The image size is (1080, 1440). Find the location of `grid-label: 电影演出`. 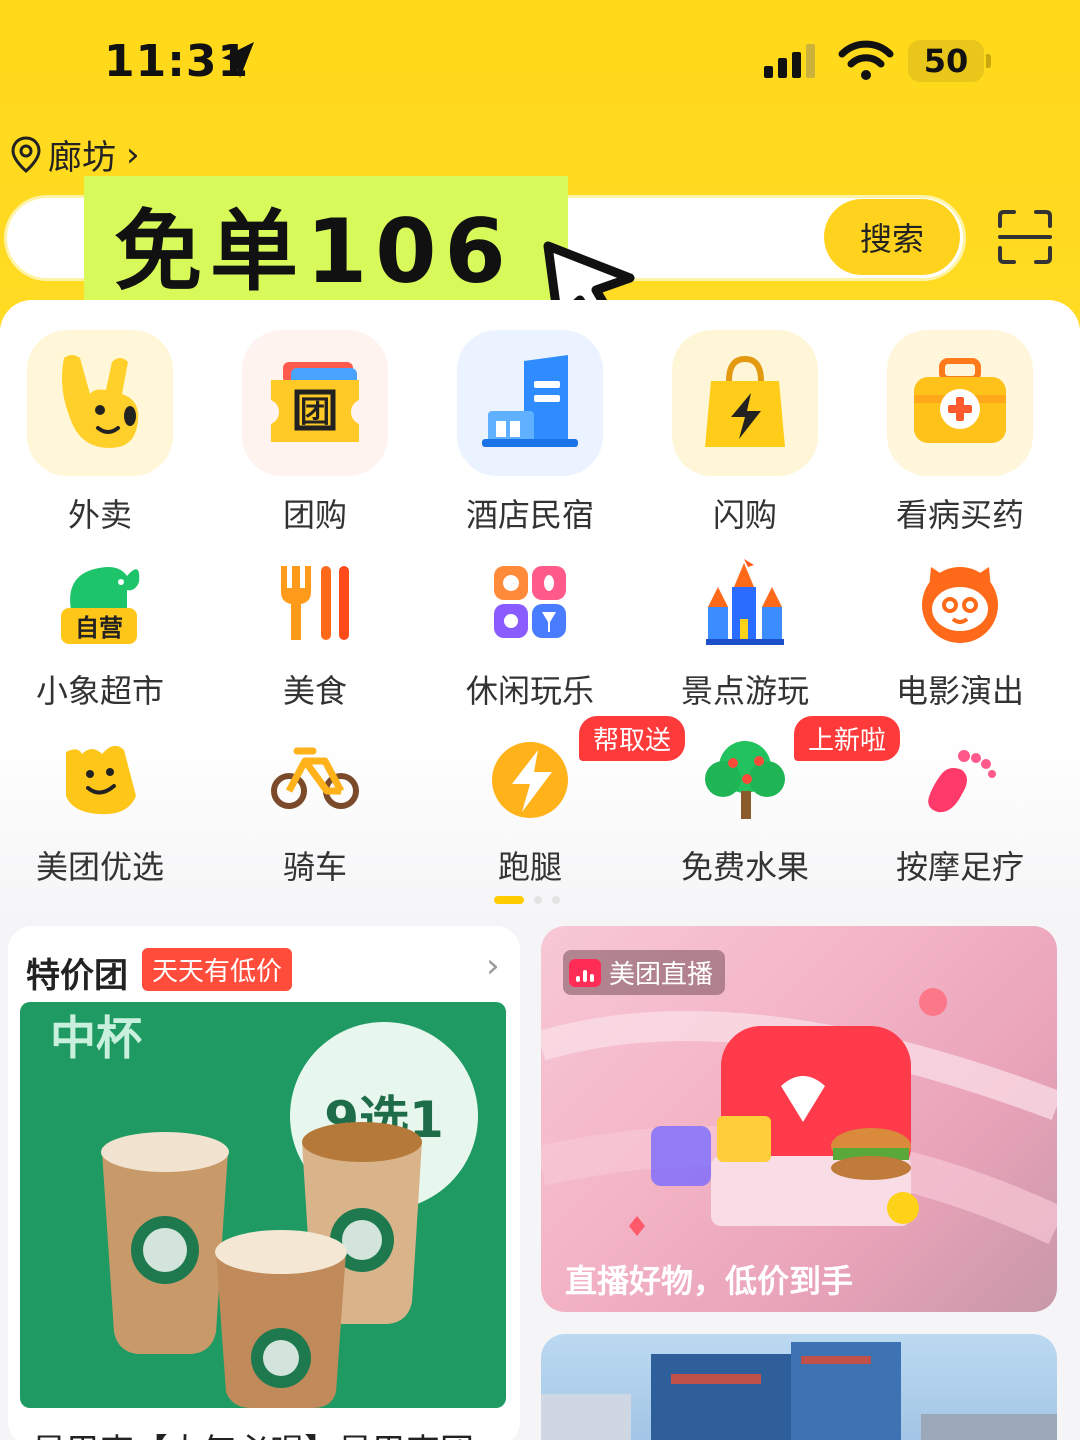

grid-label: 电影演出 is located at coordinates (959, 691).